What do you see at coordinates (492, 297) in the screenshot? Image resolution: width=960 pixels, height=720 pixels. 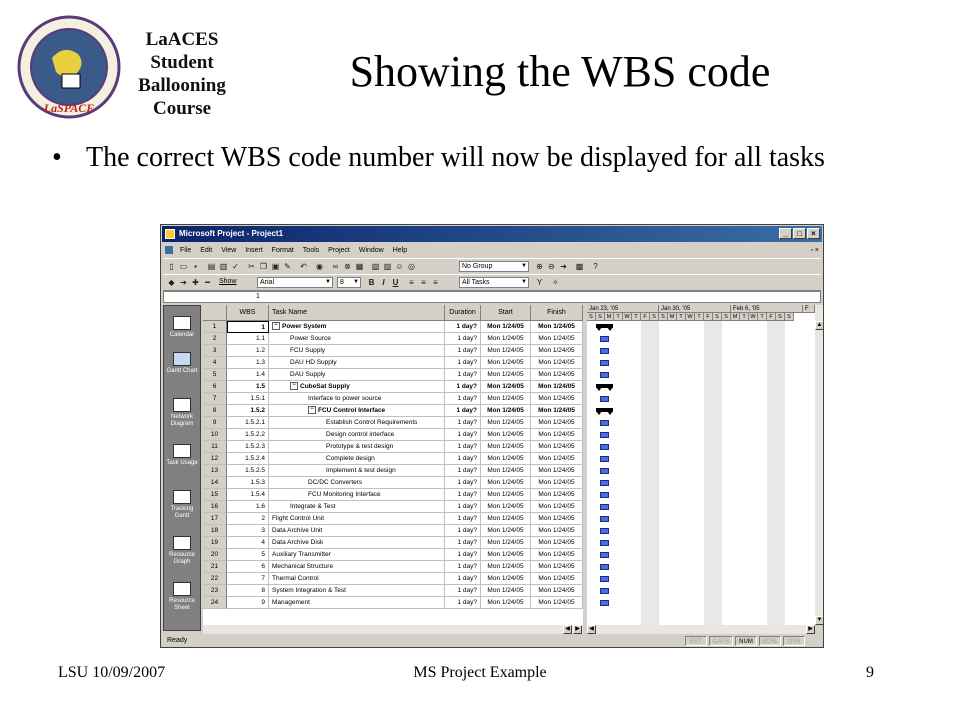 I see `entry-bar: 1` at bounding box center [492, 297].